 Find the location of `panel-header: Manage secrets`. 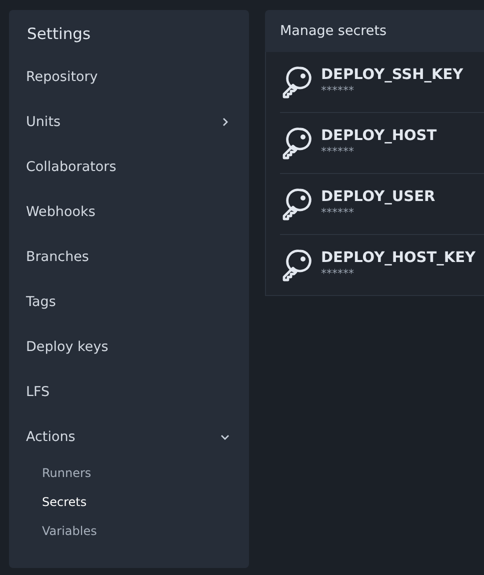

panel-header: Manage secrets is located at coordinates (374, 31).